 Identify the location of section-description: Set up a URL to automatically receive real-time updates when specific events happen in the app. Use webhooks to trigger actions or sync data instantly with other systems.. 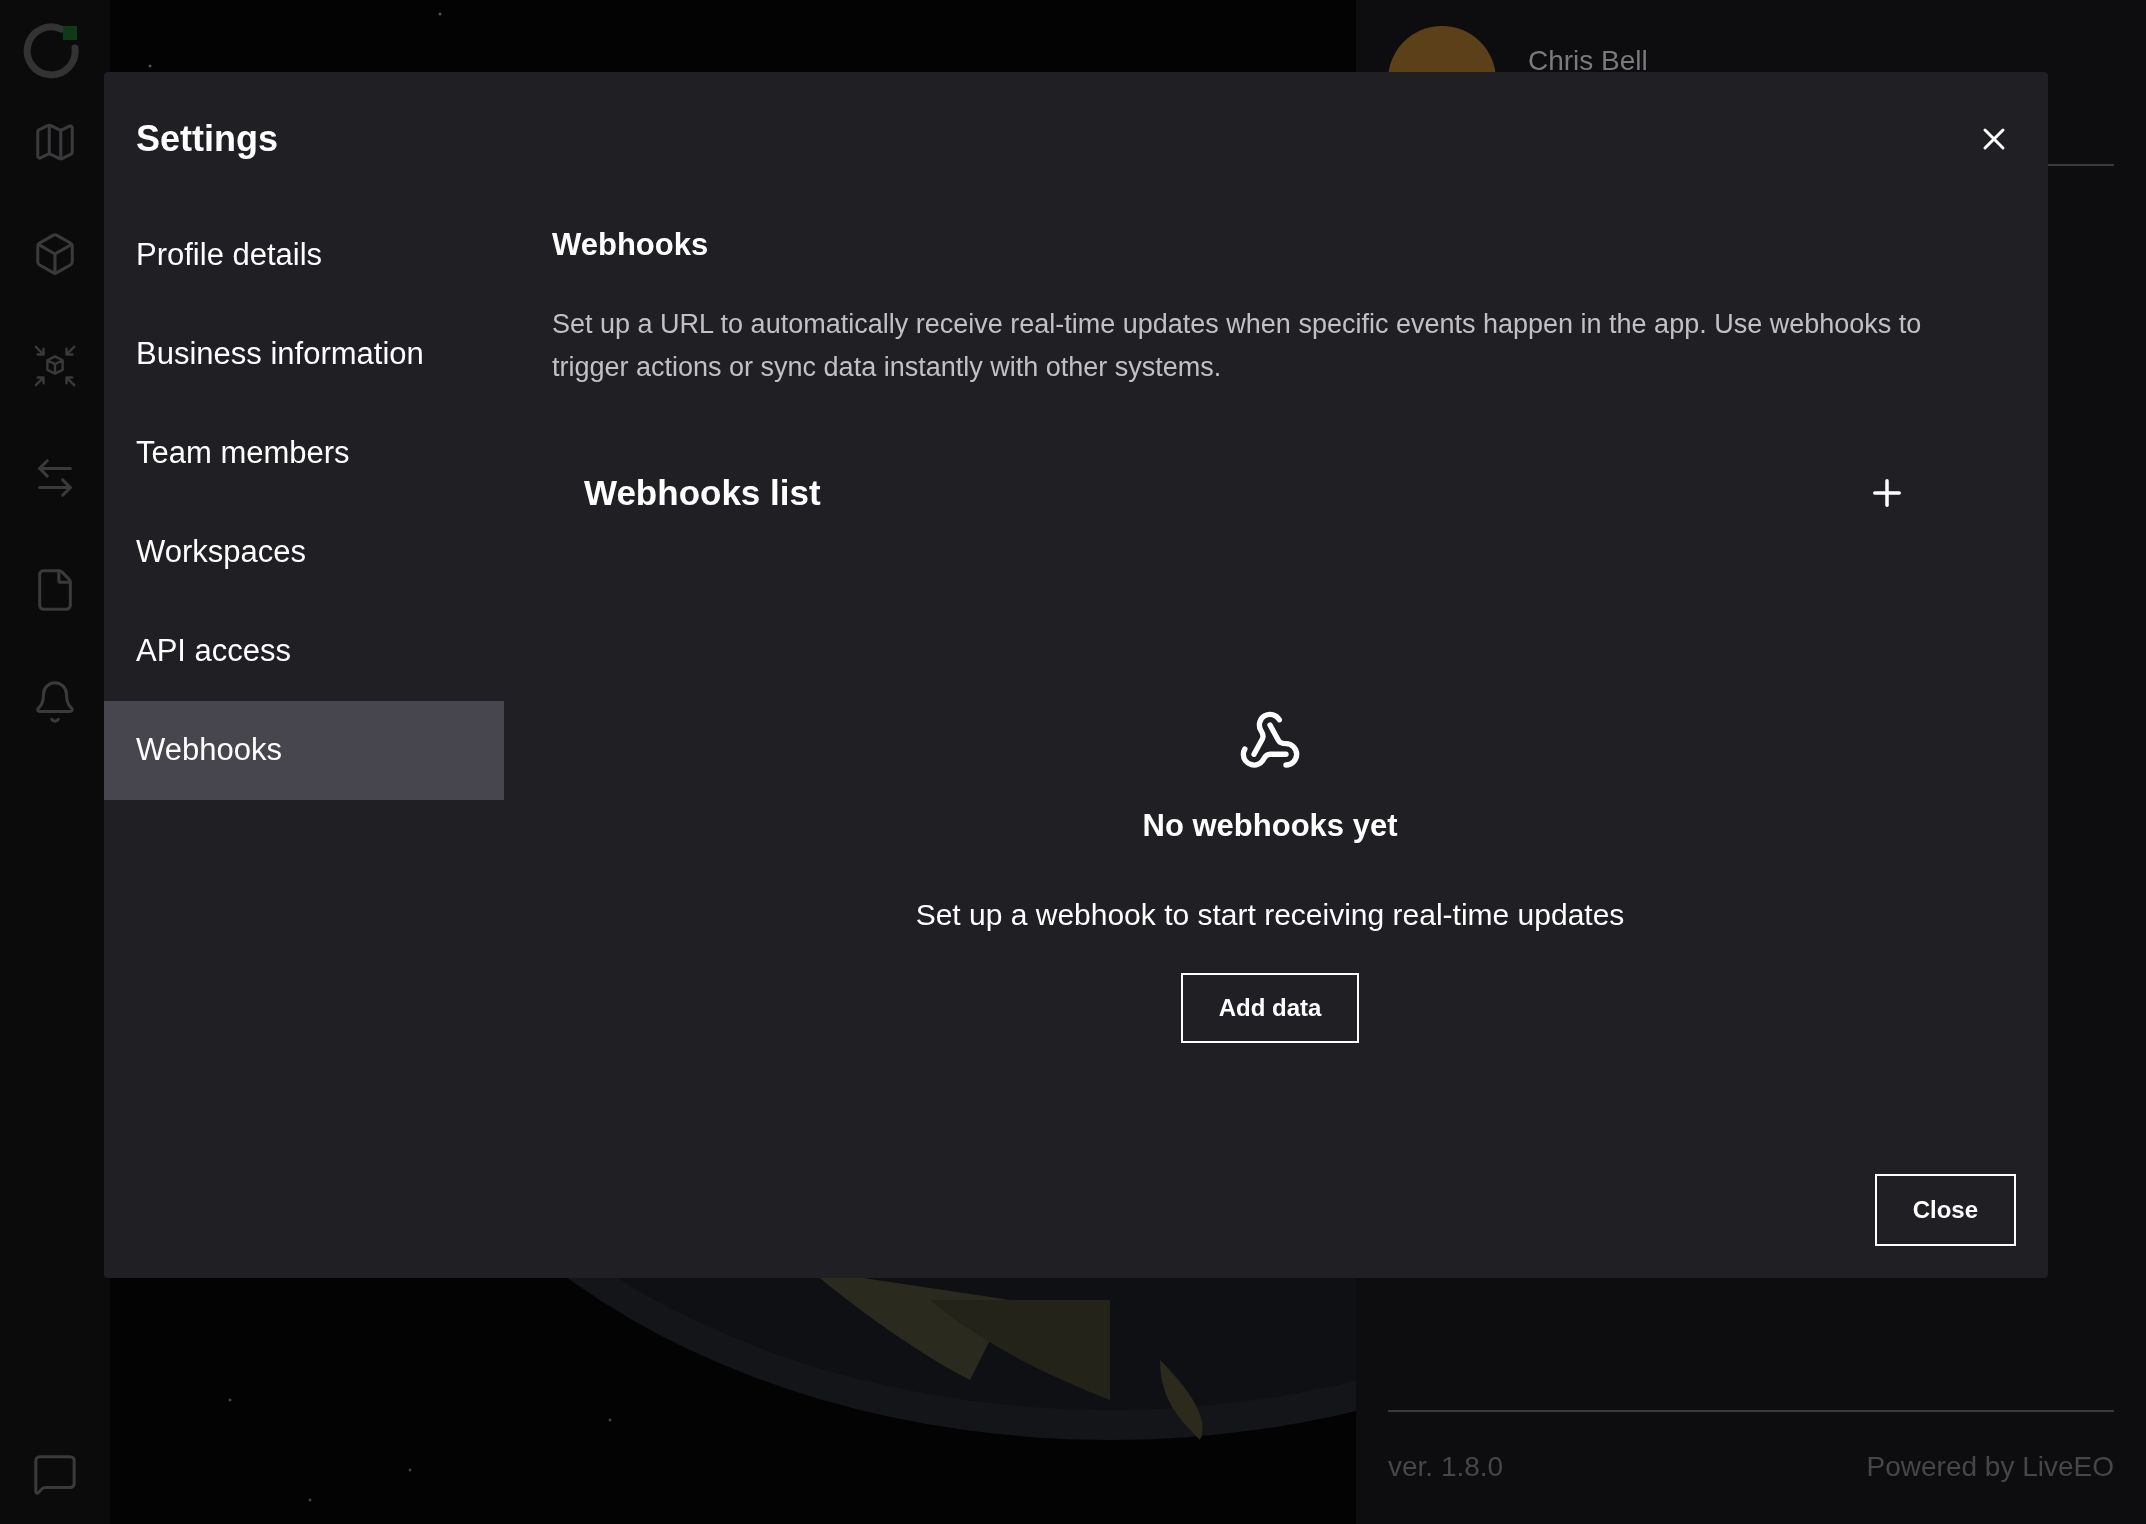
(1237, 345).